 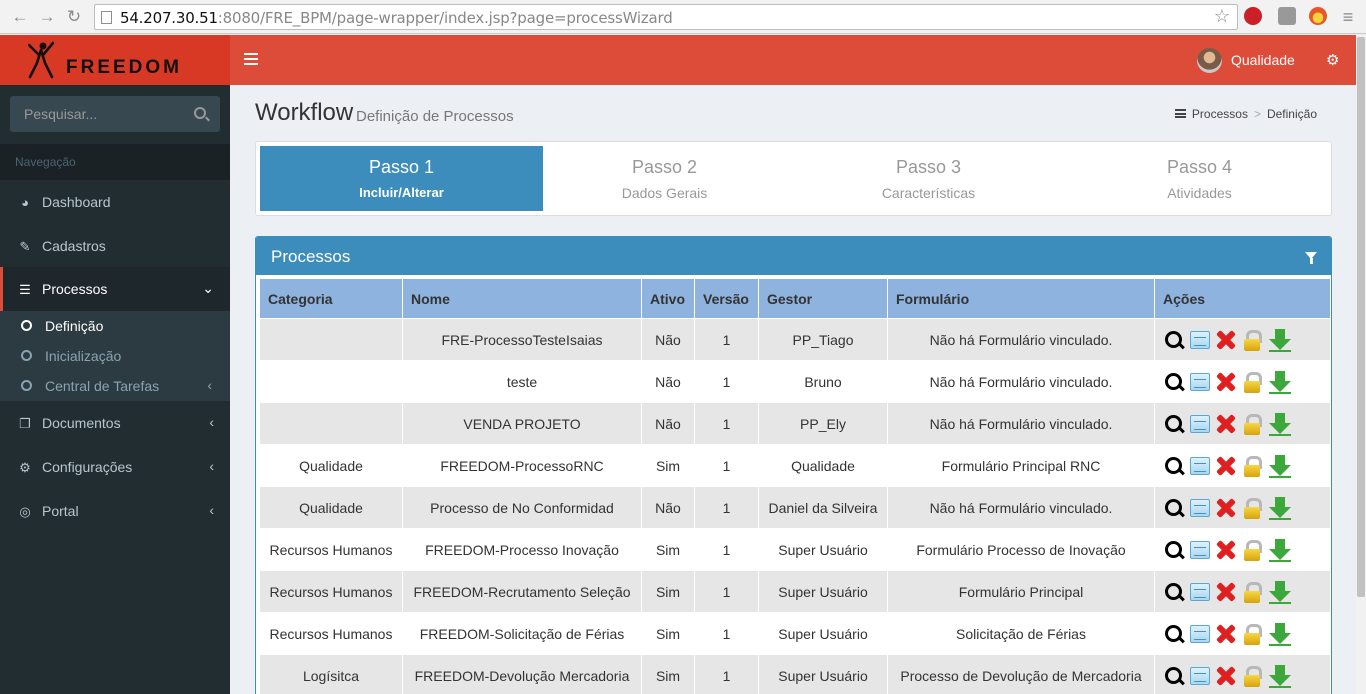 I want to click on logo: FREEDOM, so click(x=115, y=60).